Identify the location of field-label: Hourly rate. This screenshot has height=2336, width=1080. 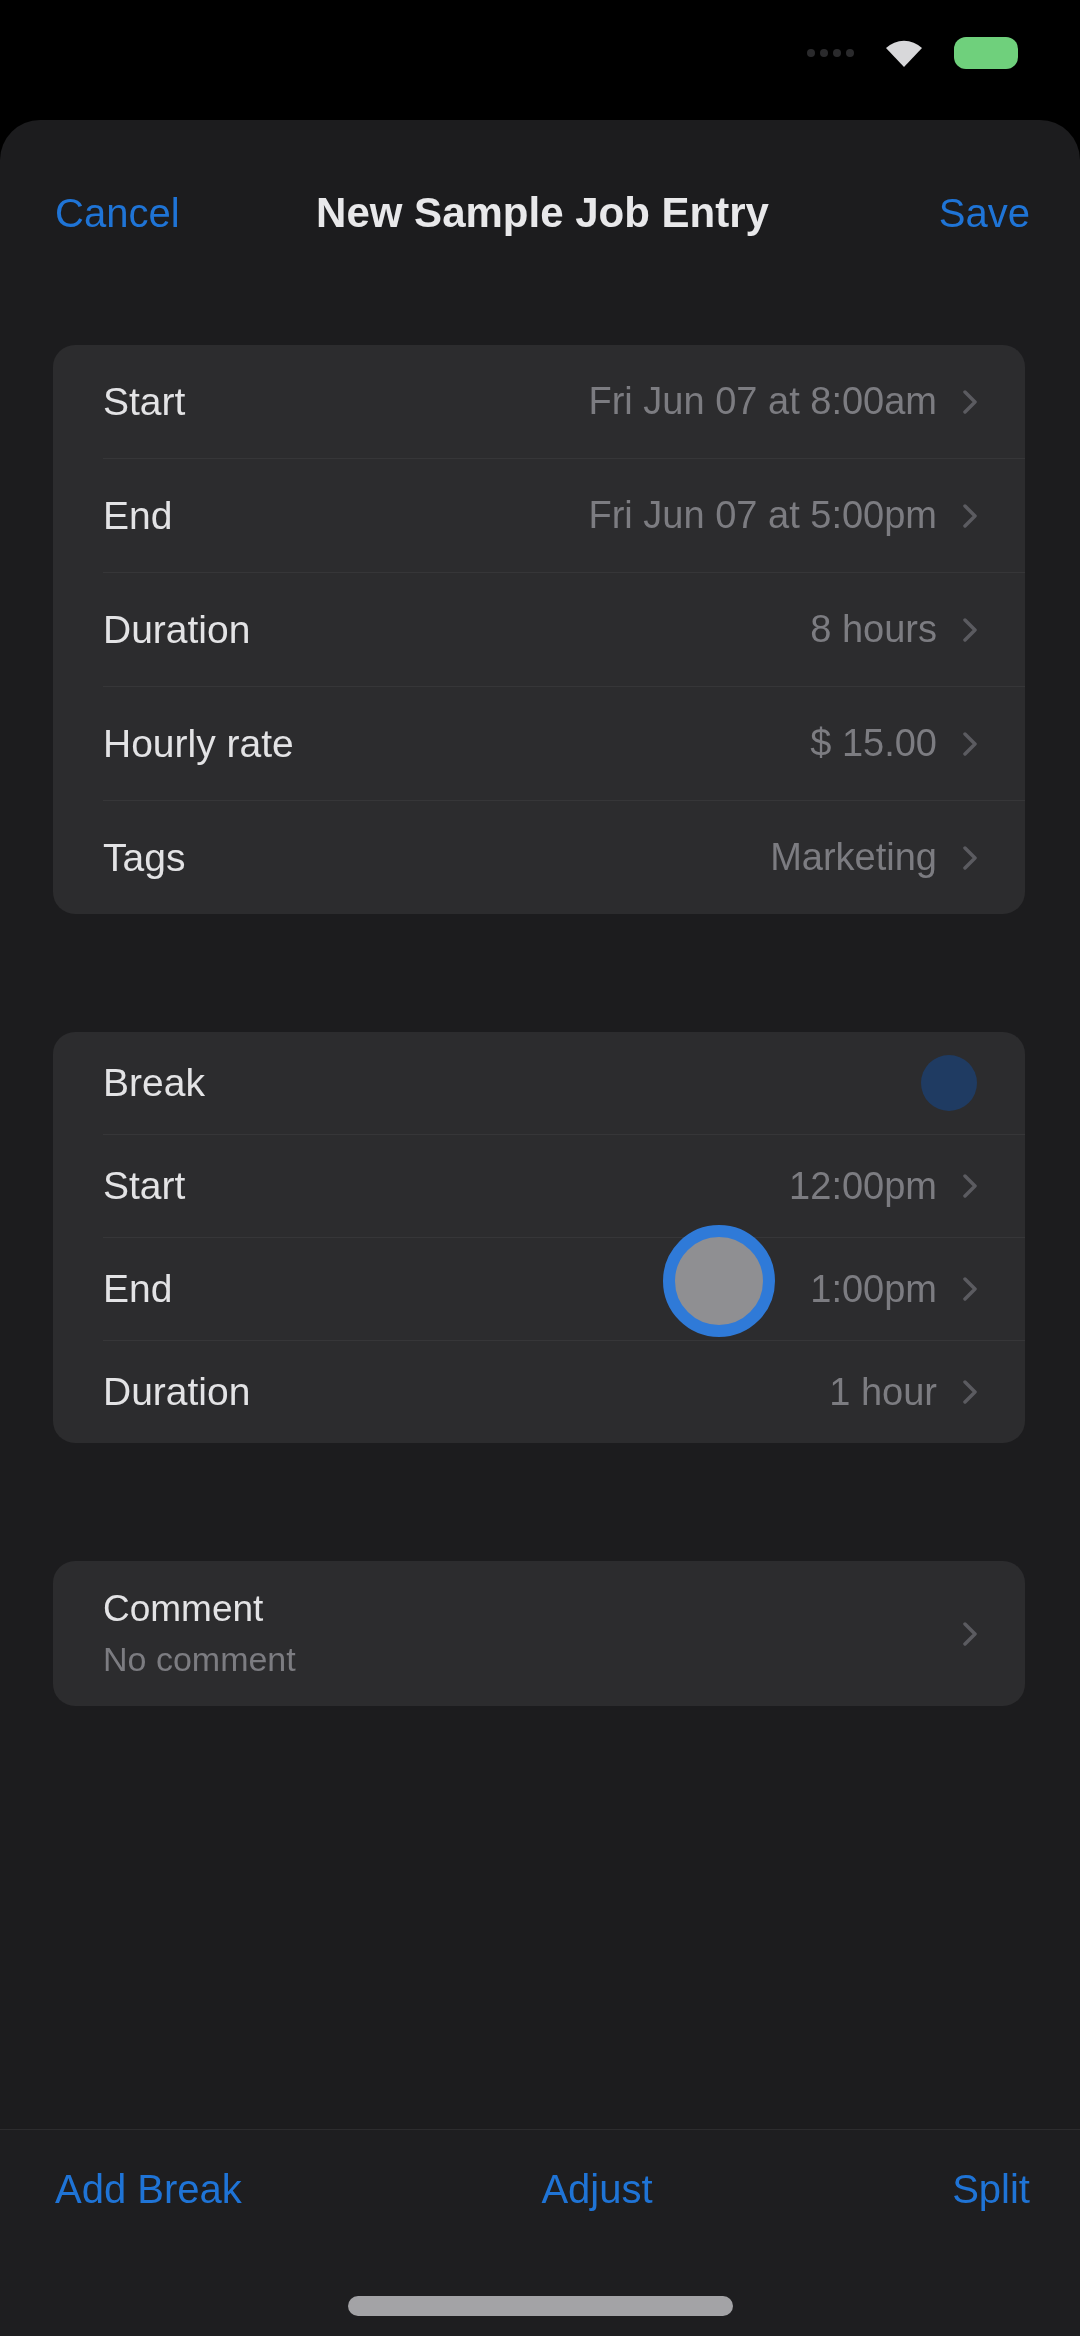
(198, 743).